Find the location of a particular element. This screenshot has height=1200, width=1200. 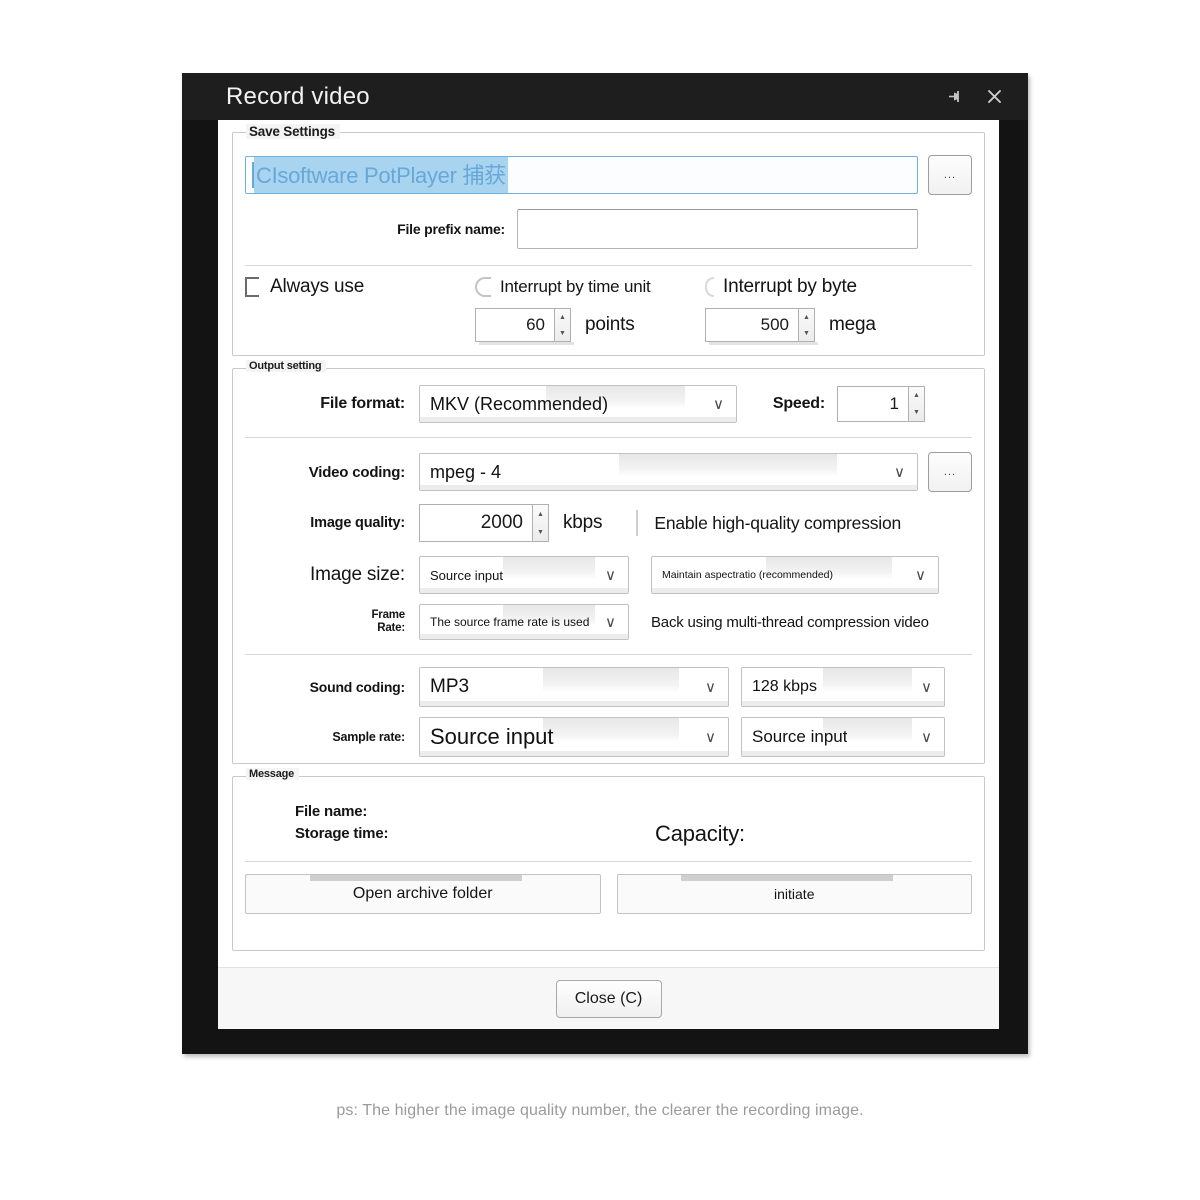

initiate-label: initiate is located at coordinates (794, 894).